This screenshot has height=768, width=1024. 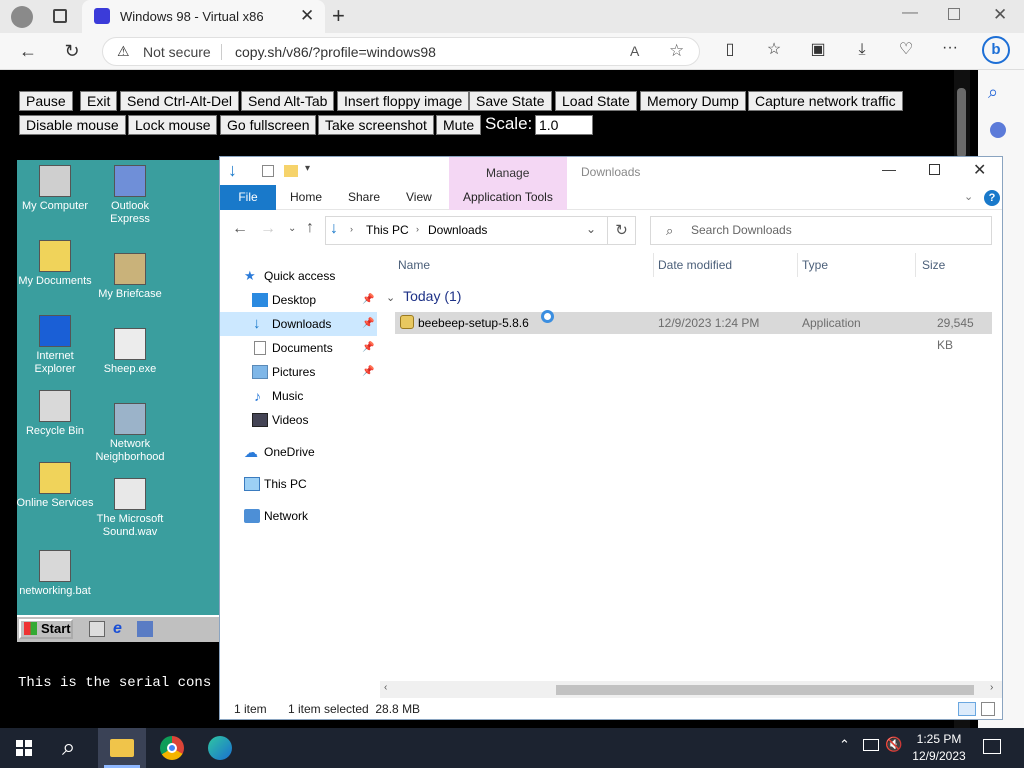 I want to click on r1-send-ctrl-alt-del-button: Send Ctrl-Alt-Del, so click(x=180, y=101).